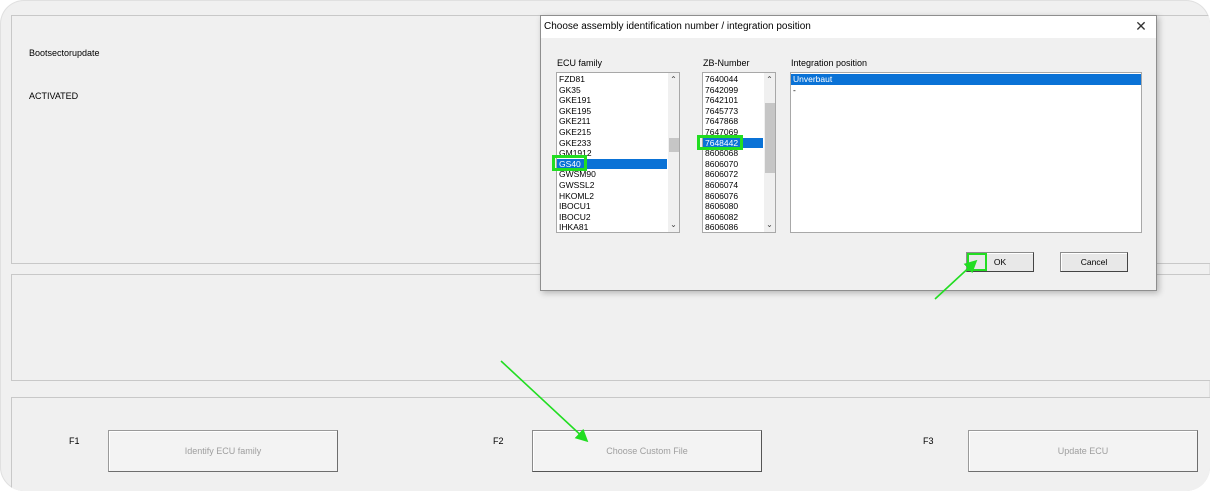 The width and height of the screenshot is (1210, 491). I want to click on ecu-family-scrollbar: ⌃ ⌄, so click(673, 152).